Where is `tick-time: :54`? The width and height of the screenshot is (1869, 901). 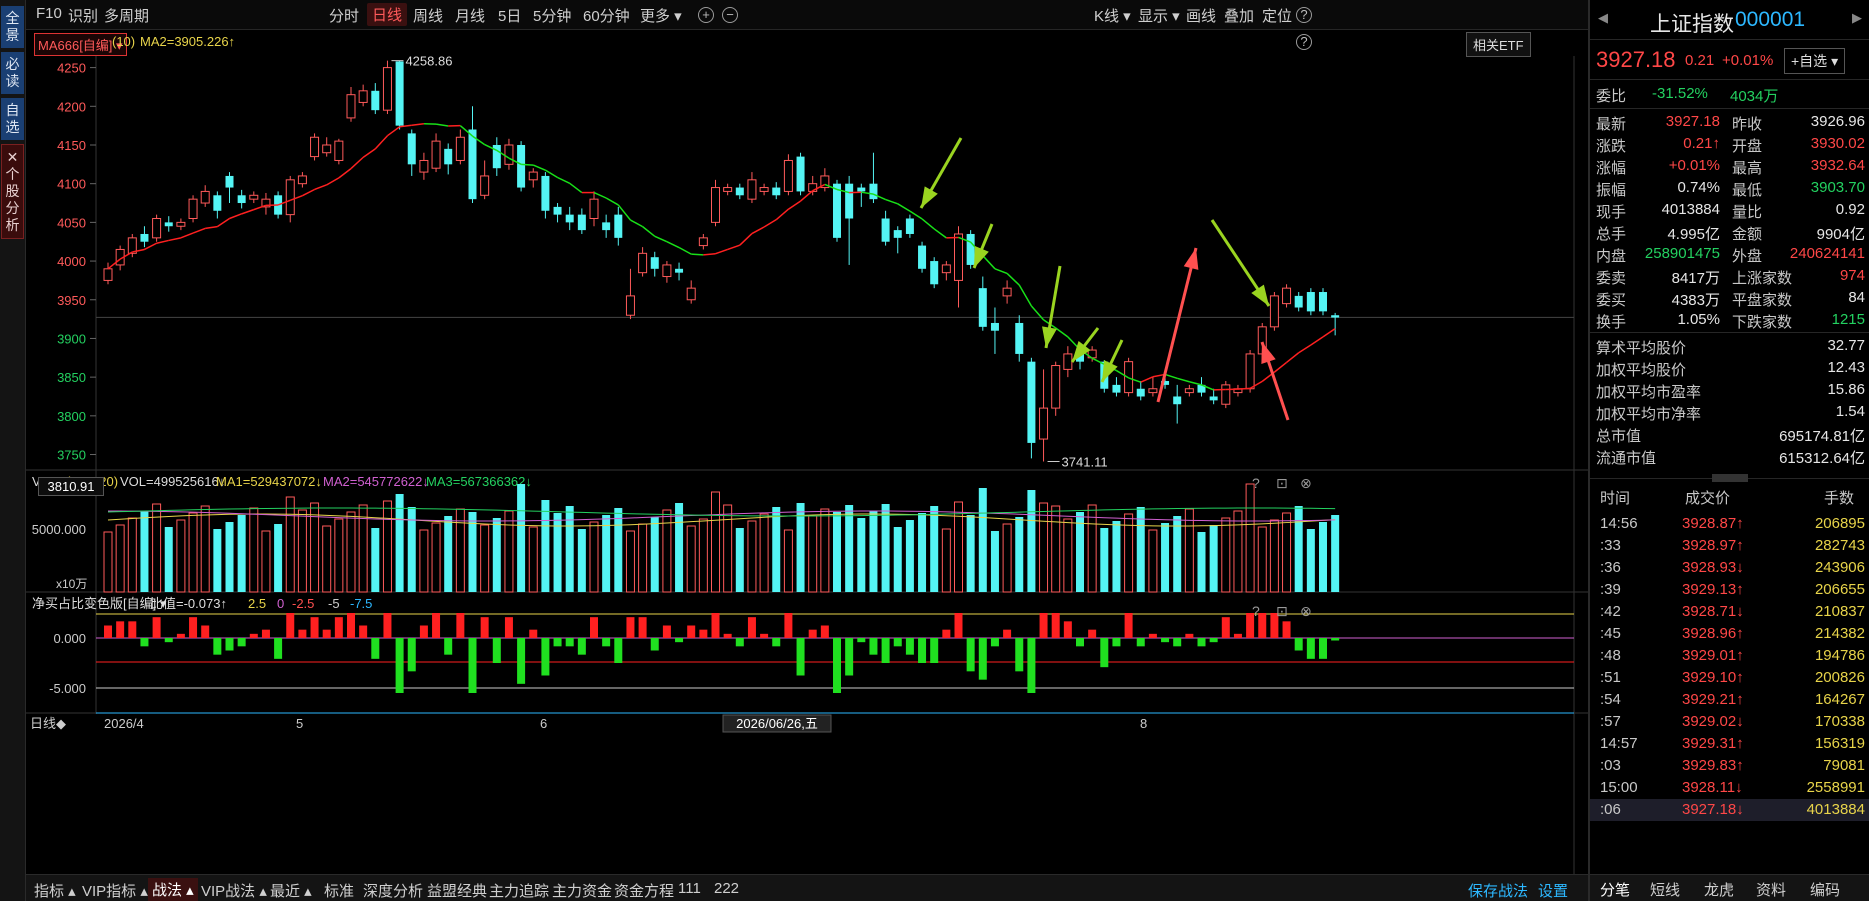
tick-time: :54 is located at coordinates (1610, 699).